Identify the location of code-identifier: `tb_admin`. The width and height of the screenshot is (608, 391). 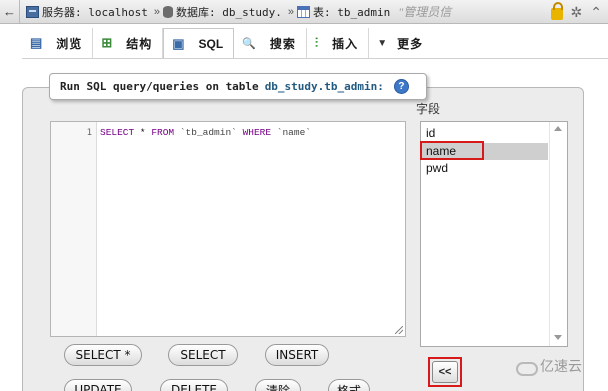
(208, 132).